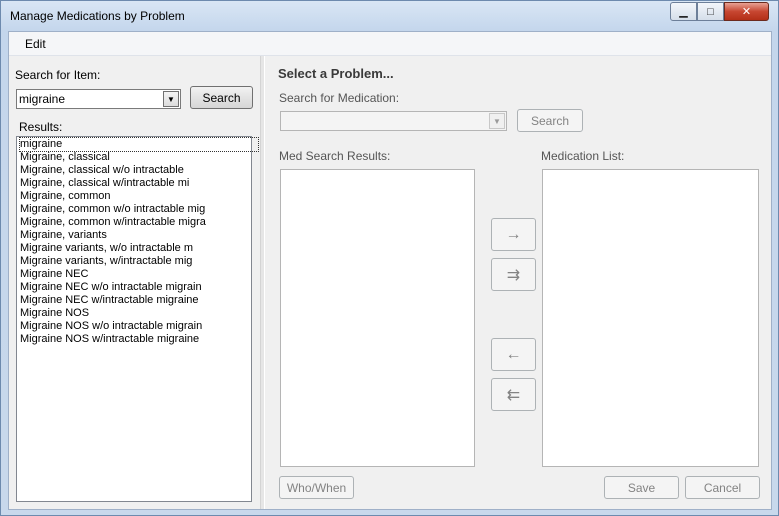 The height and width of the screenshot is (516, 779). I want to click on who-when-button-label: Who/When, so click(316, 487).